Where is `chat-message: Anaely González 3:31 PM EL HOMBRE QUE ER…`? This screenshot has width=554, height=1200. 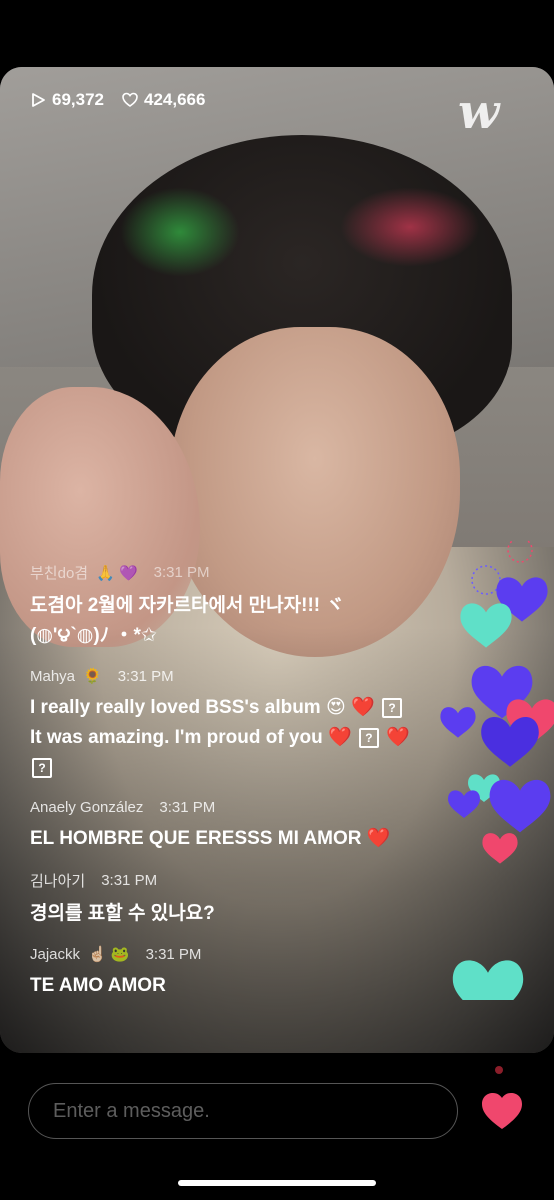
chat-message: Anaely González 3:31 PM EL HOMBRE QUE ER… is located at coordinates (220, 826).